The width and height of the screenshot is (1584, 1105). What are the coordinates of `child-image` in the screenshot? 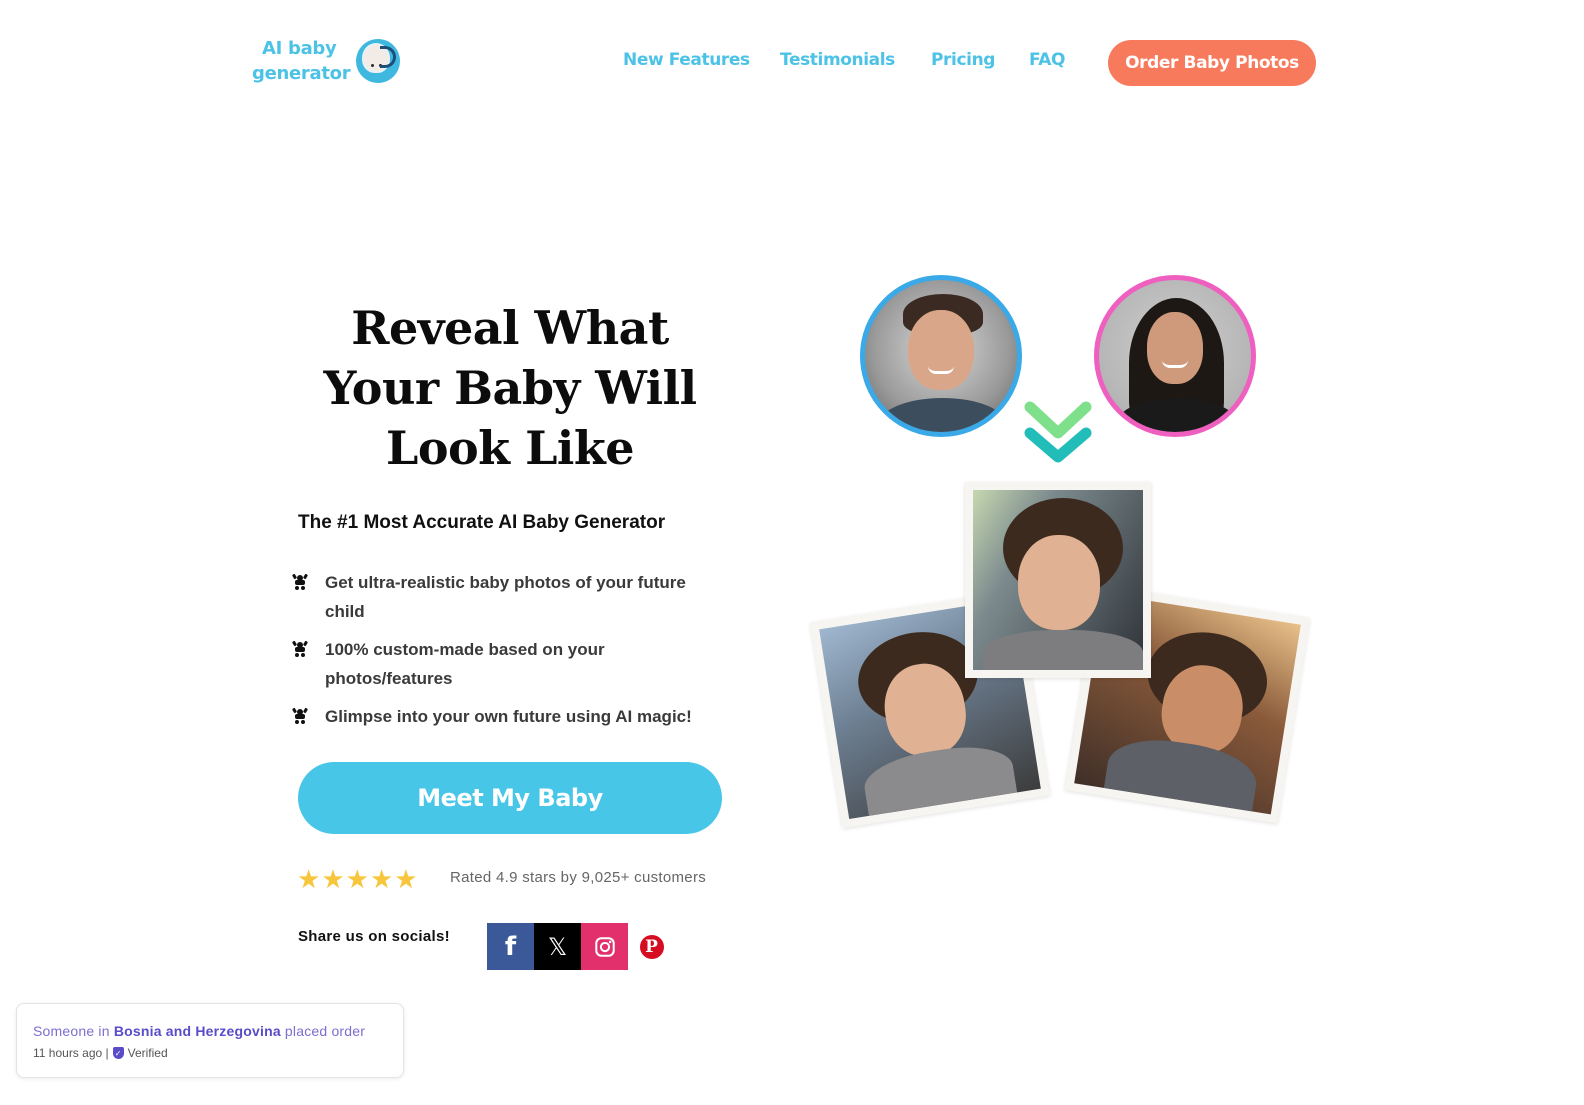 It's located at (1058, 580).